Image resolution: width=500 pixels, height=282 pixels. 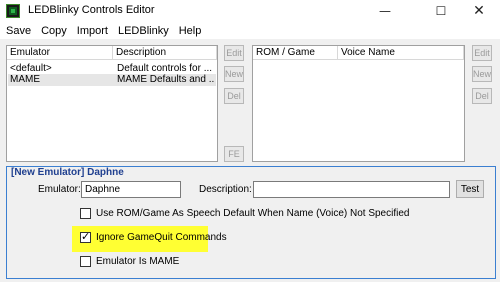 I want to click on menu-ledblinky: LEDBlinky, so click(x=144, y=31).